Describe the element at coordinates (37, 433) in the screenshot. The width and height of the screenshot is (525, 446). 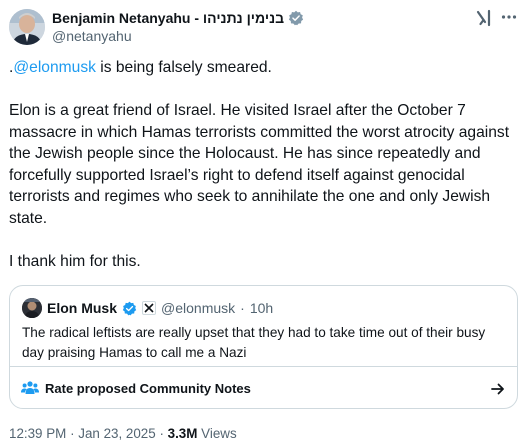
I see `post-time: 12:39 PM` at that location.